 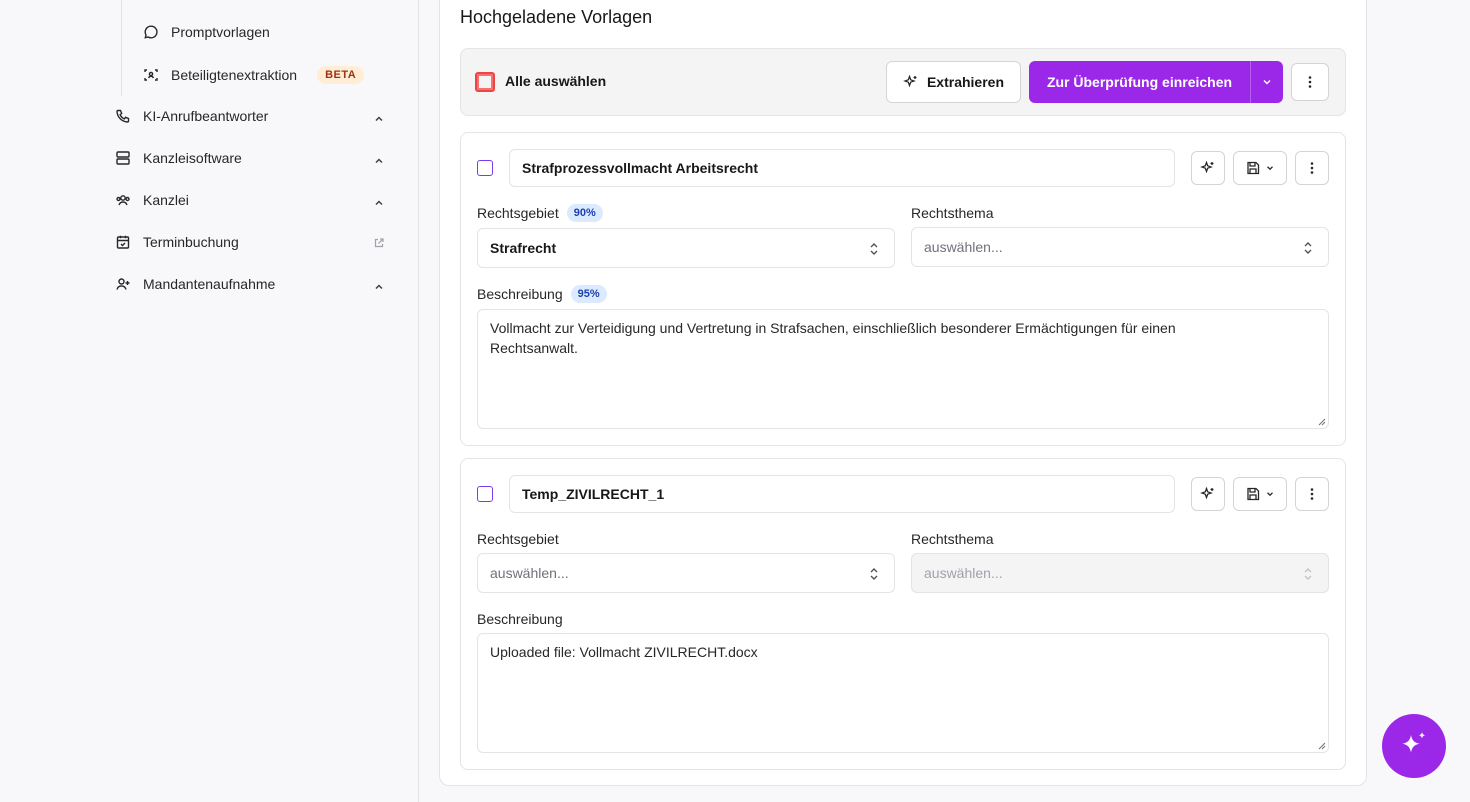 I want to click on beschreibung-textarea: Uploaded file: Vollmacht ZIVILRECHT.docx, so click(x=903, y=693).